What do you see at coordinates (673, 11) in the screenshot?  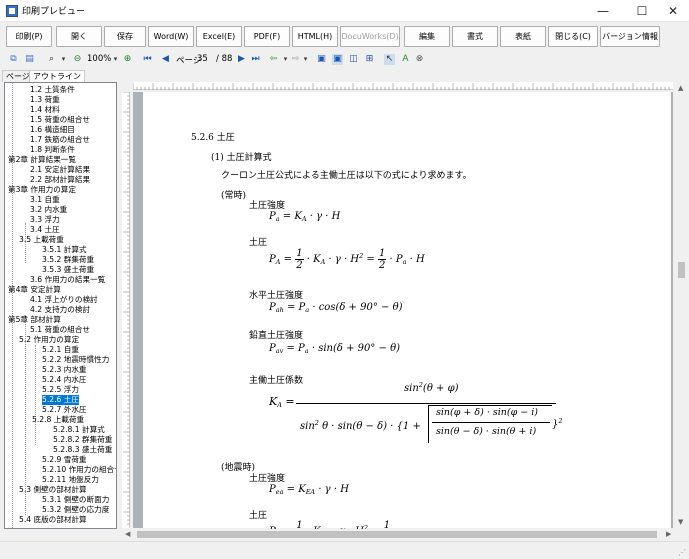 I see `close-button: ✕` at bounding box center [673, 11].